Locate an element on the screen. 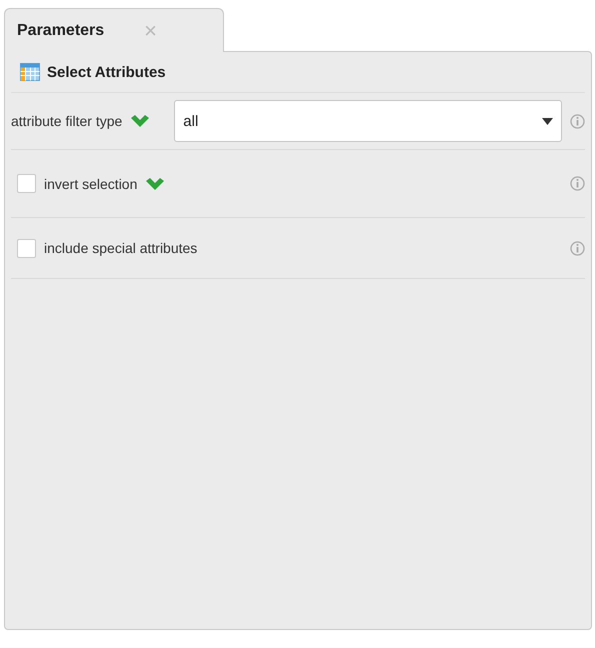  table-icon is located at coordinates (30, 72).